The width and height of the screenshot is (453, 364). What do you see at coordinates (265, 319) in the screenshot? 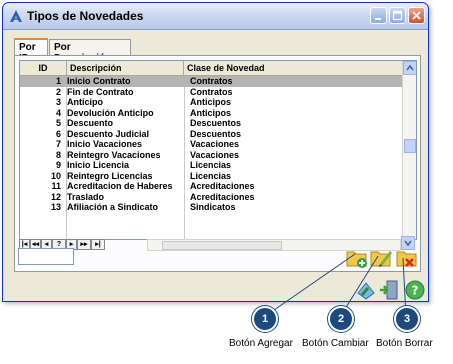
I see `callout-1: 1` at bounding box center [265, 319].